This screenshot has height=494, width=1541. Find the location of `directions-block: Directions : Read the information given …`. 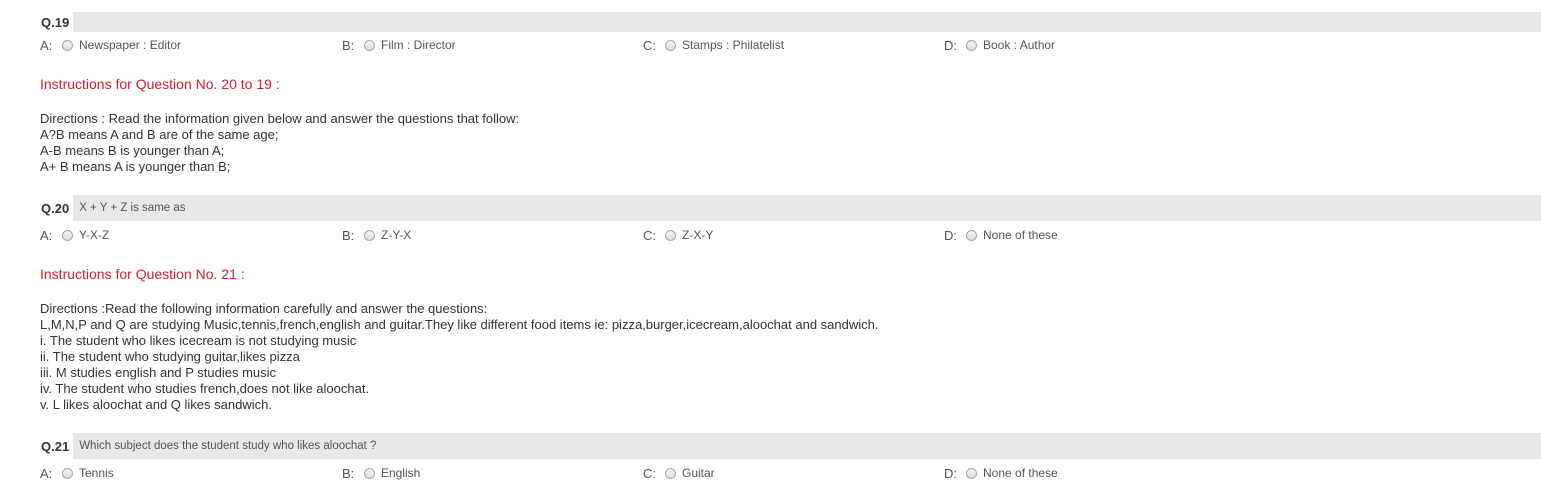

directions-block: Directions : Read the information given … is located at coordinates (279, 143).